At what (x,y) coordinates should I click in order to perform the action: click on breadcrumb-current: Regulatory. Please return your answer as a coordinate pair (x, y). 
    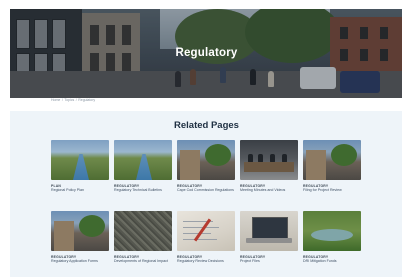
    Looking at the image, I should click on (87, 100).